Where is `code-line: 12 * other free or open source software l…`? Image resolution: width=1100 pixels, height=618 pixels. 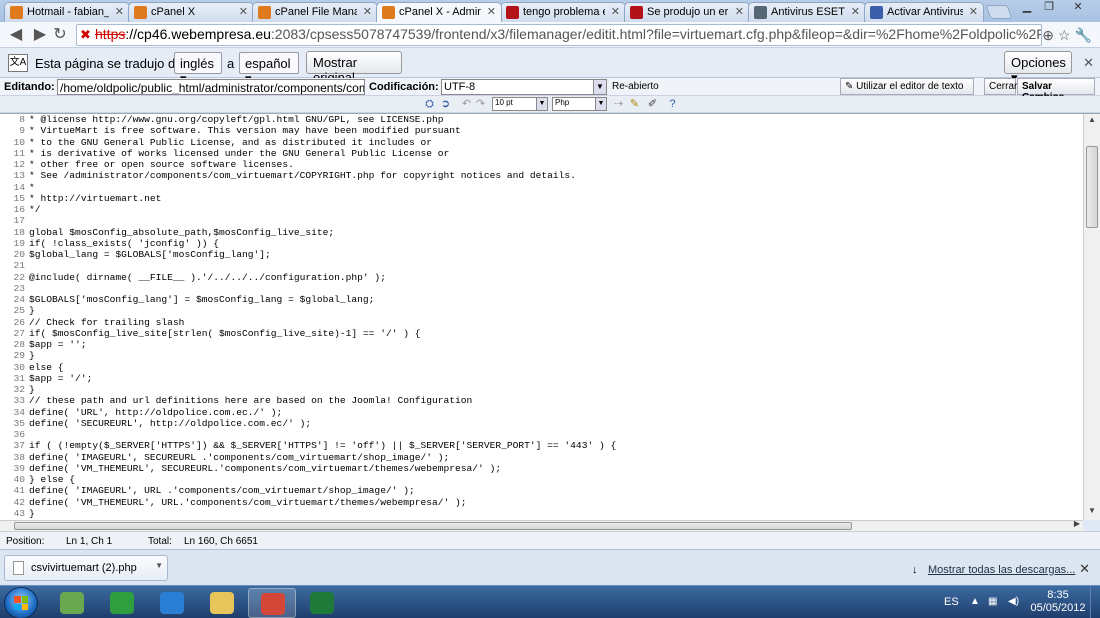 code-line: 12 * other free or open source software l… is located at coordinates (541, 164).